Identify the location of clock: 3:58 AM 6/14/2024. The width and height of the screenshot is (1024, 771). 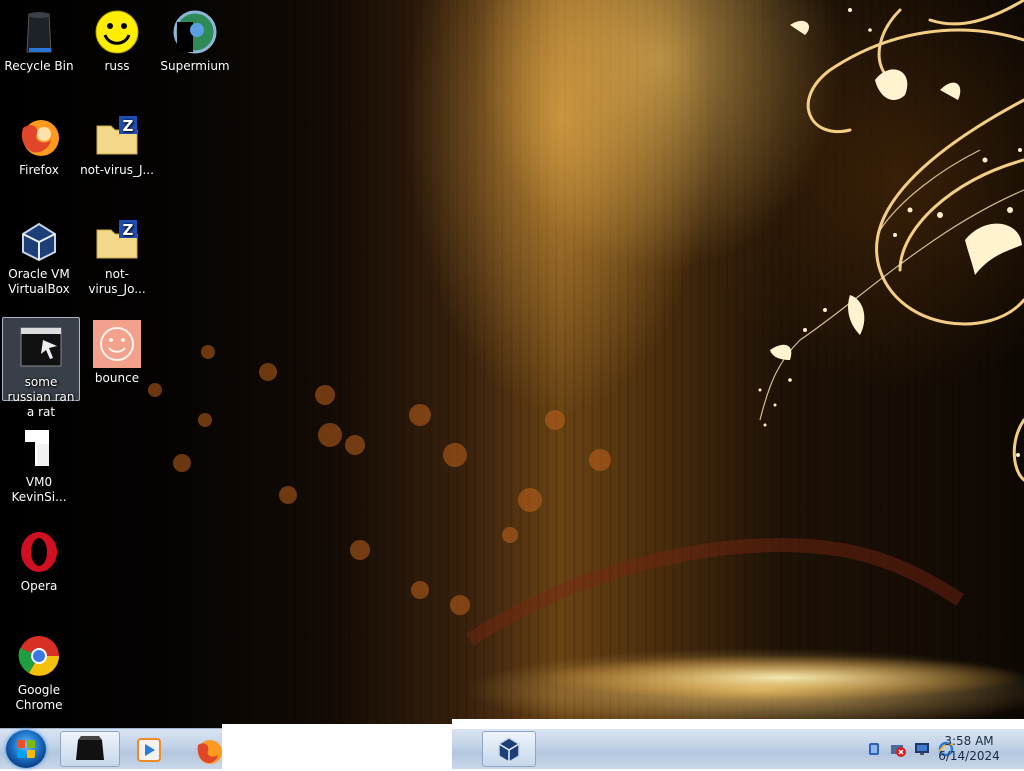
(969, 749).